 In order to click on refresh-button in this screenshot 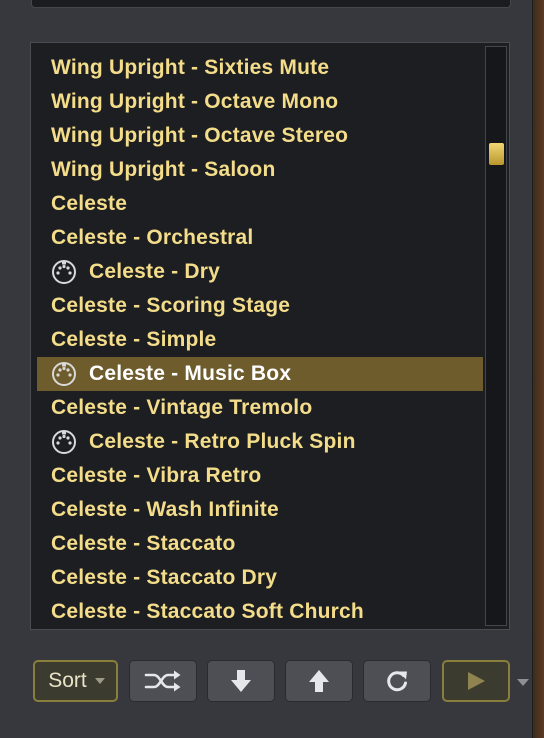, I will do `click(397, 681)`.